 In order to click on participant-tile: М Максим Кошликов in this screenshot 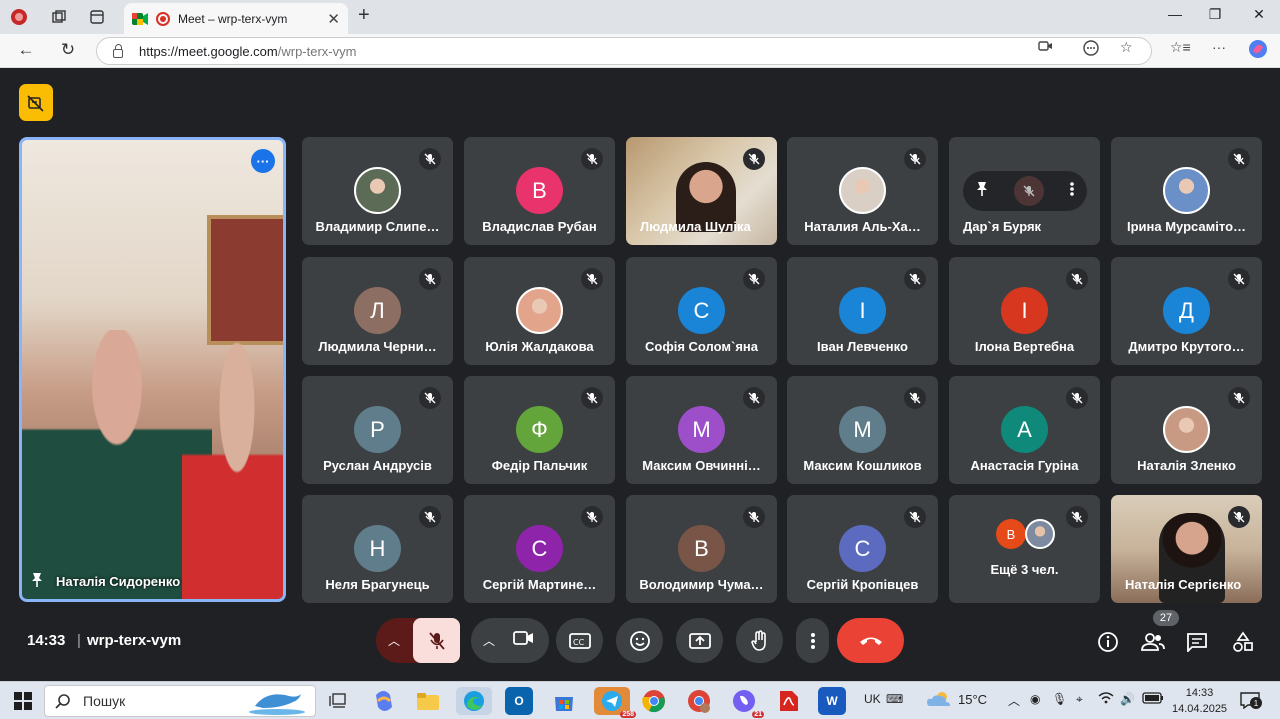, I will do `click(862, 430)`.